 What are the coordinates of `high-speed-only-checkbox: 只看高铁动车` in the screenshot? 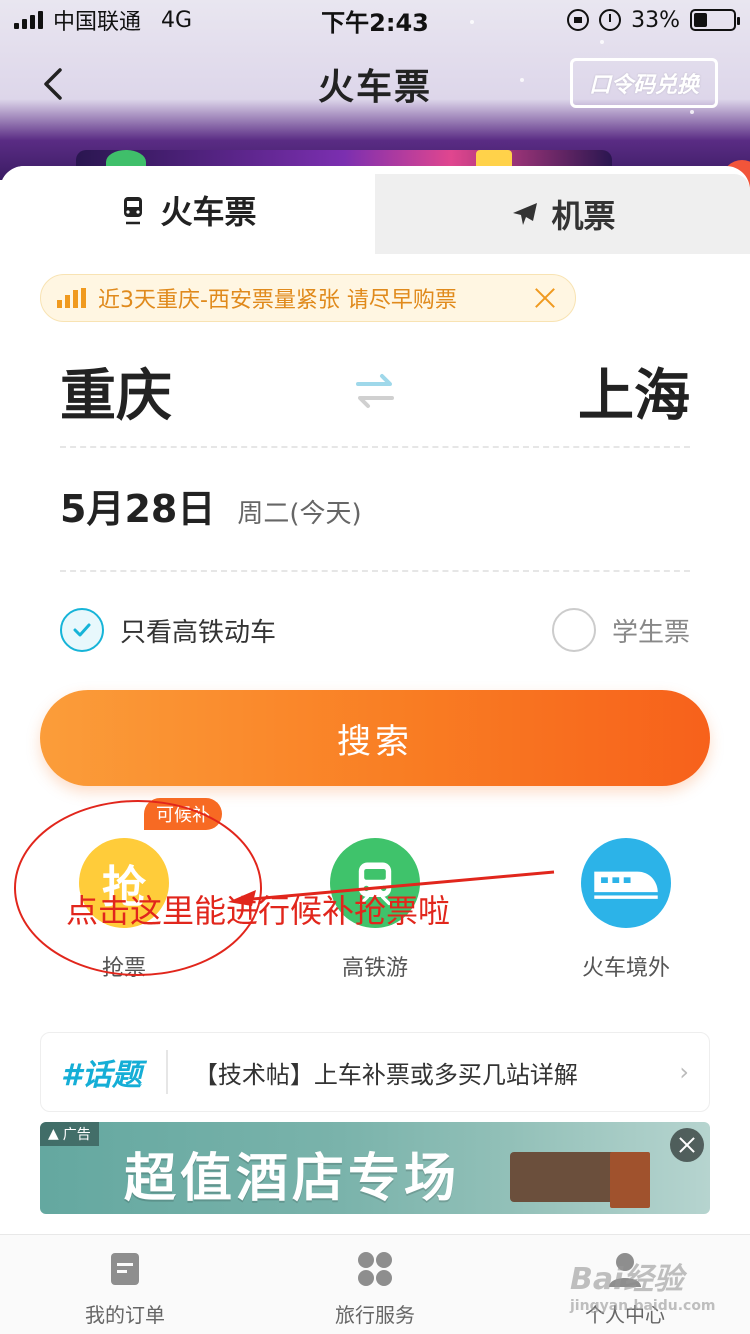 It's located at (168, 630).